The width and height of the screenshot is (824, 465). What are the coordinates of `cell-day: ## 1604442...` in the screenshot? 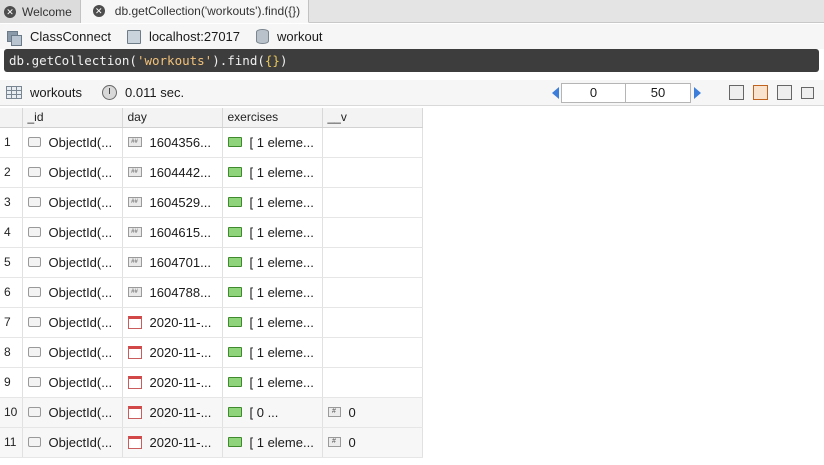 It's located at (172, 172).